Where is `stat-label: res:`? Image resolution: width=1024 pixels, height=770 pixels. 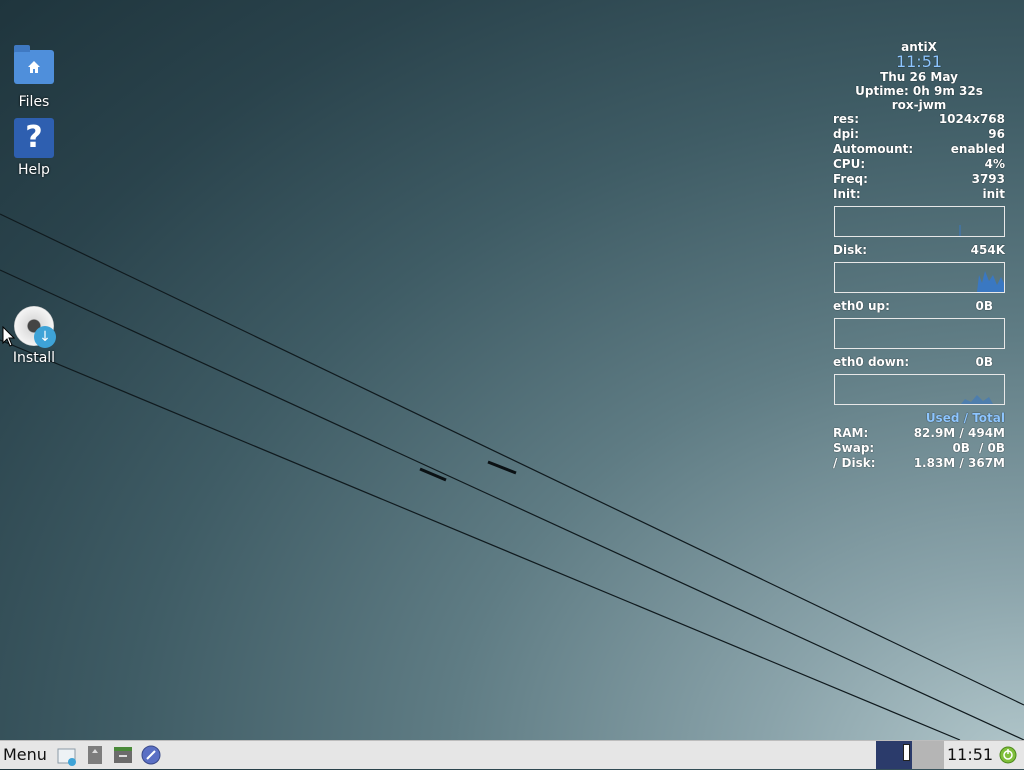
stat-label: res: is located at coordinates (846, 119).